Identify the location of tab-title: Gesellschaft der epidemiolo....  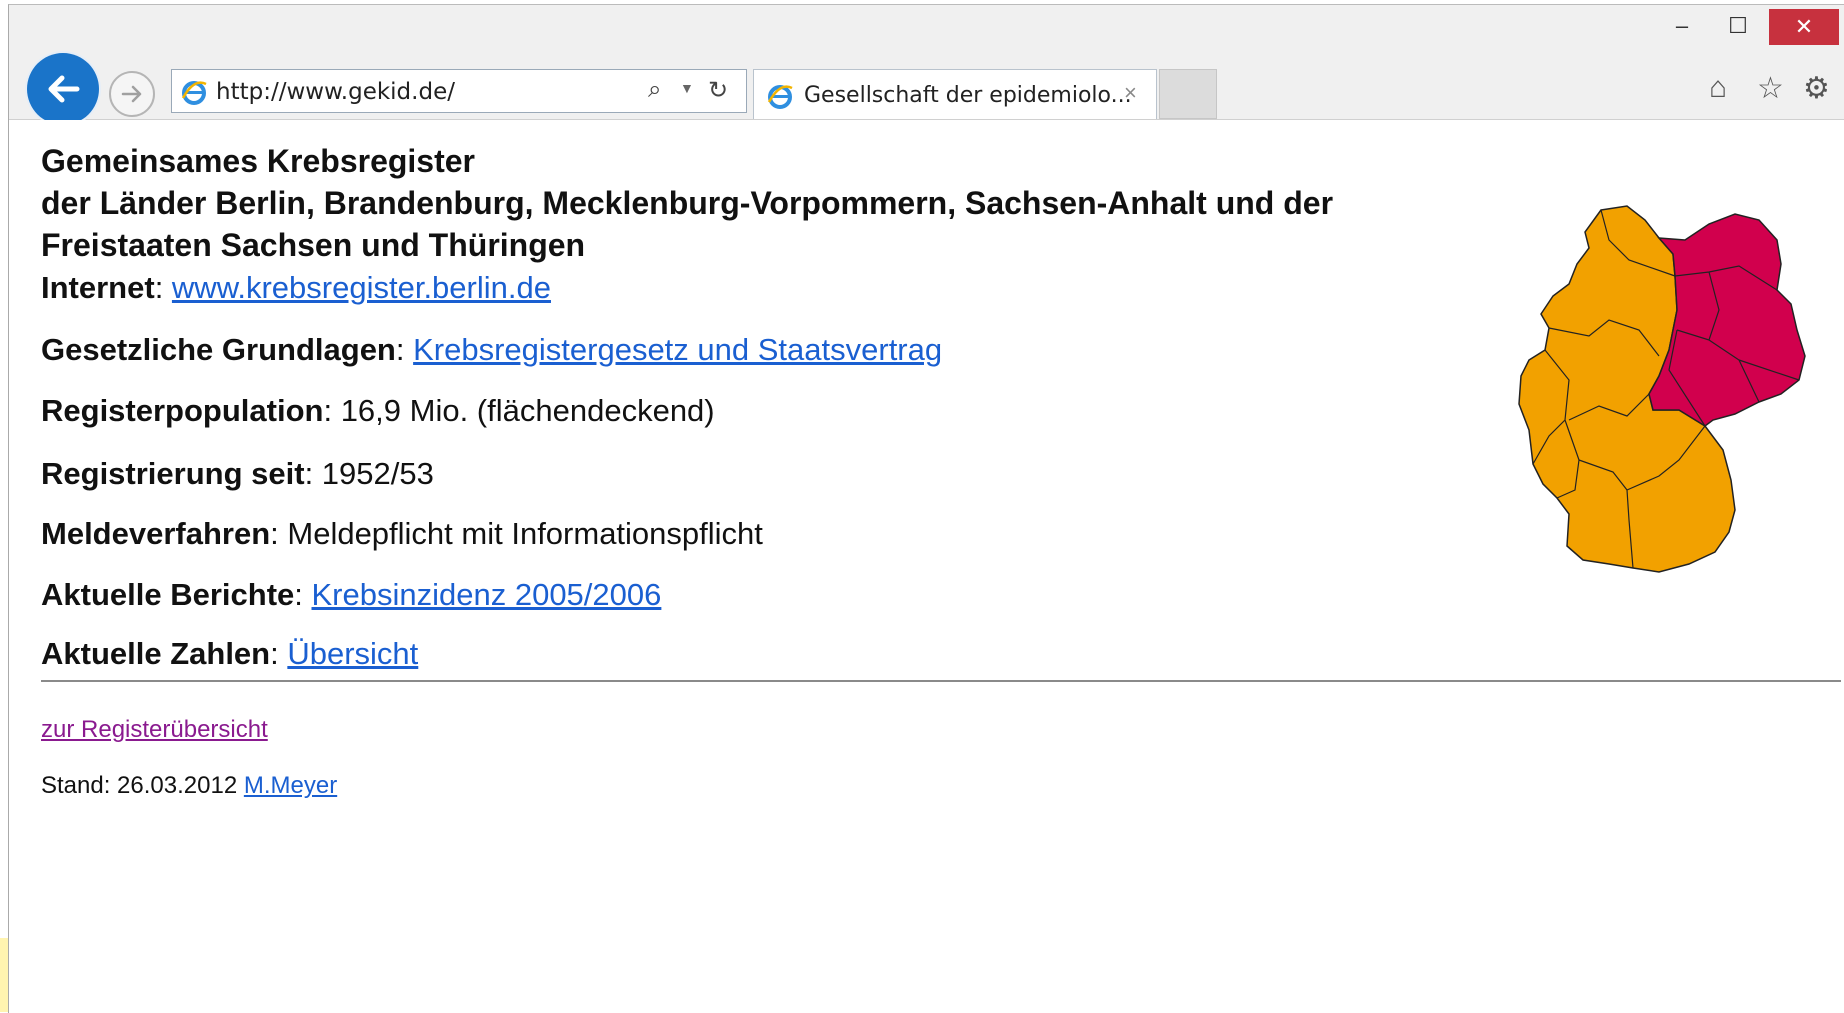
(968, 95).